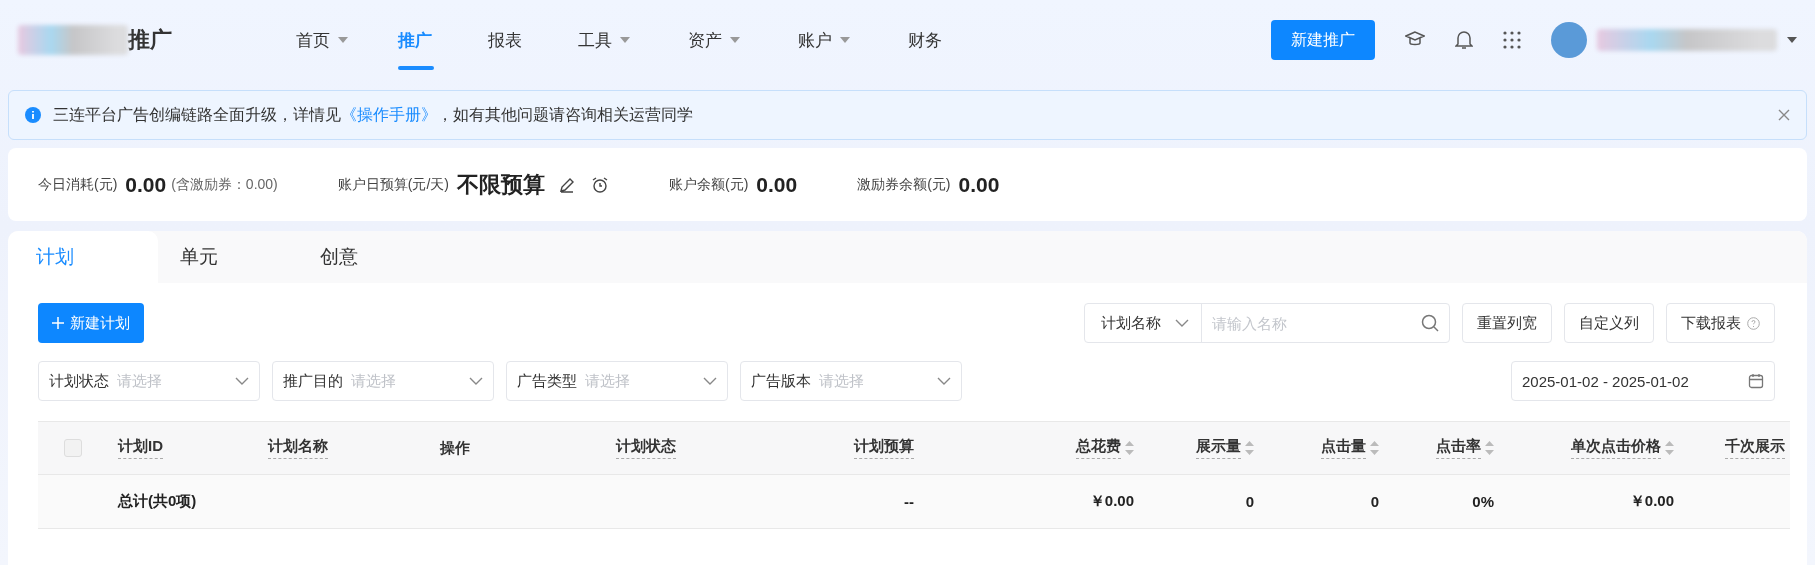  What do you see at coordinates (1267, 323) in the screenshot?
I see `search-field: 计划名称 请输入名称` at bounding box center [1267, 323].